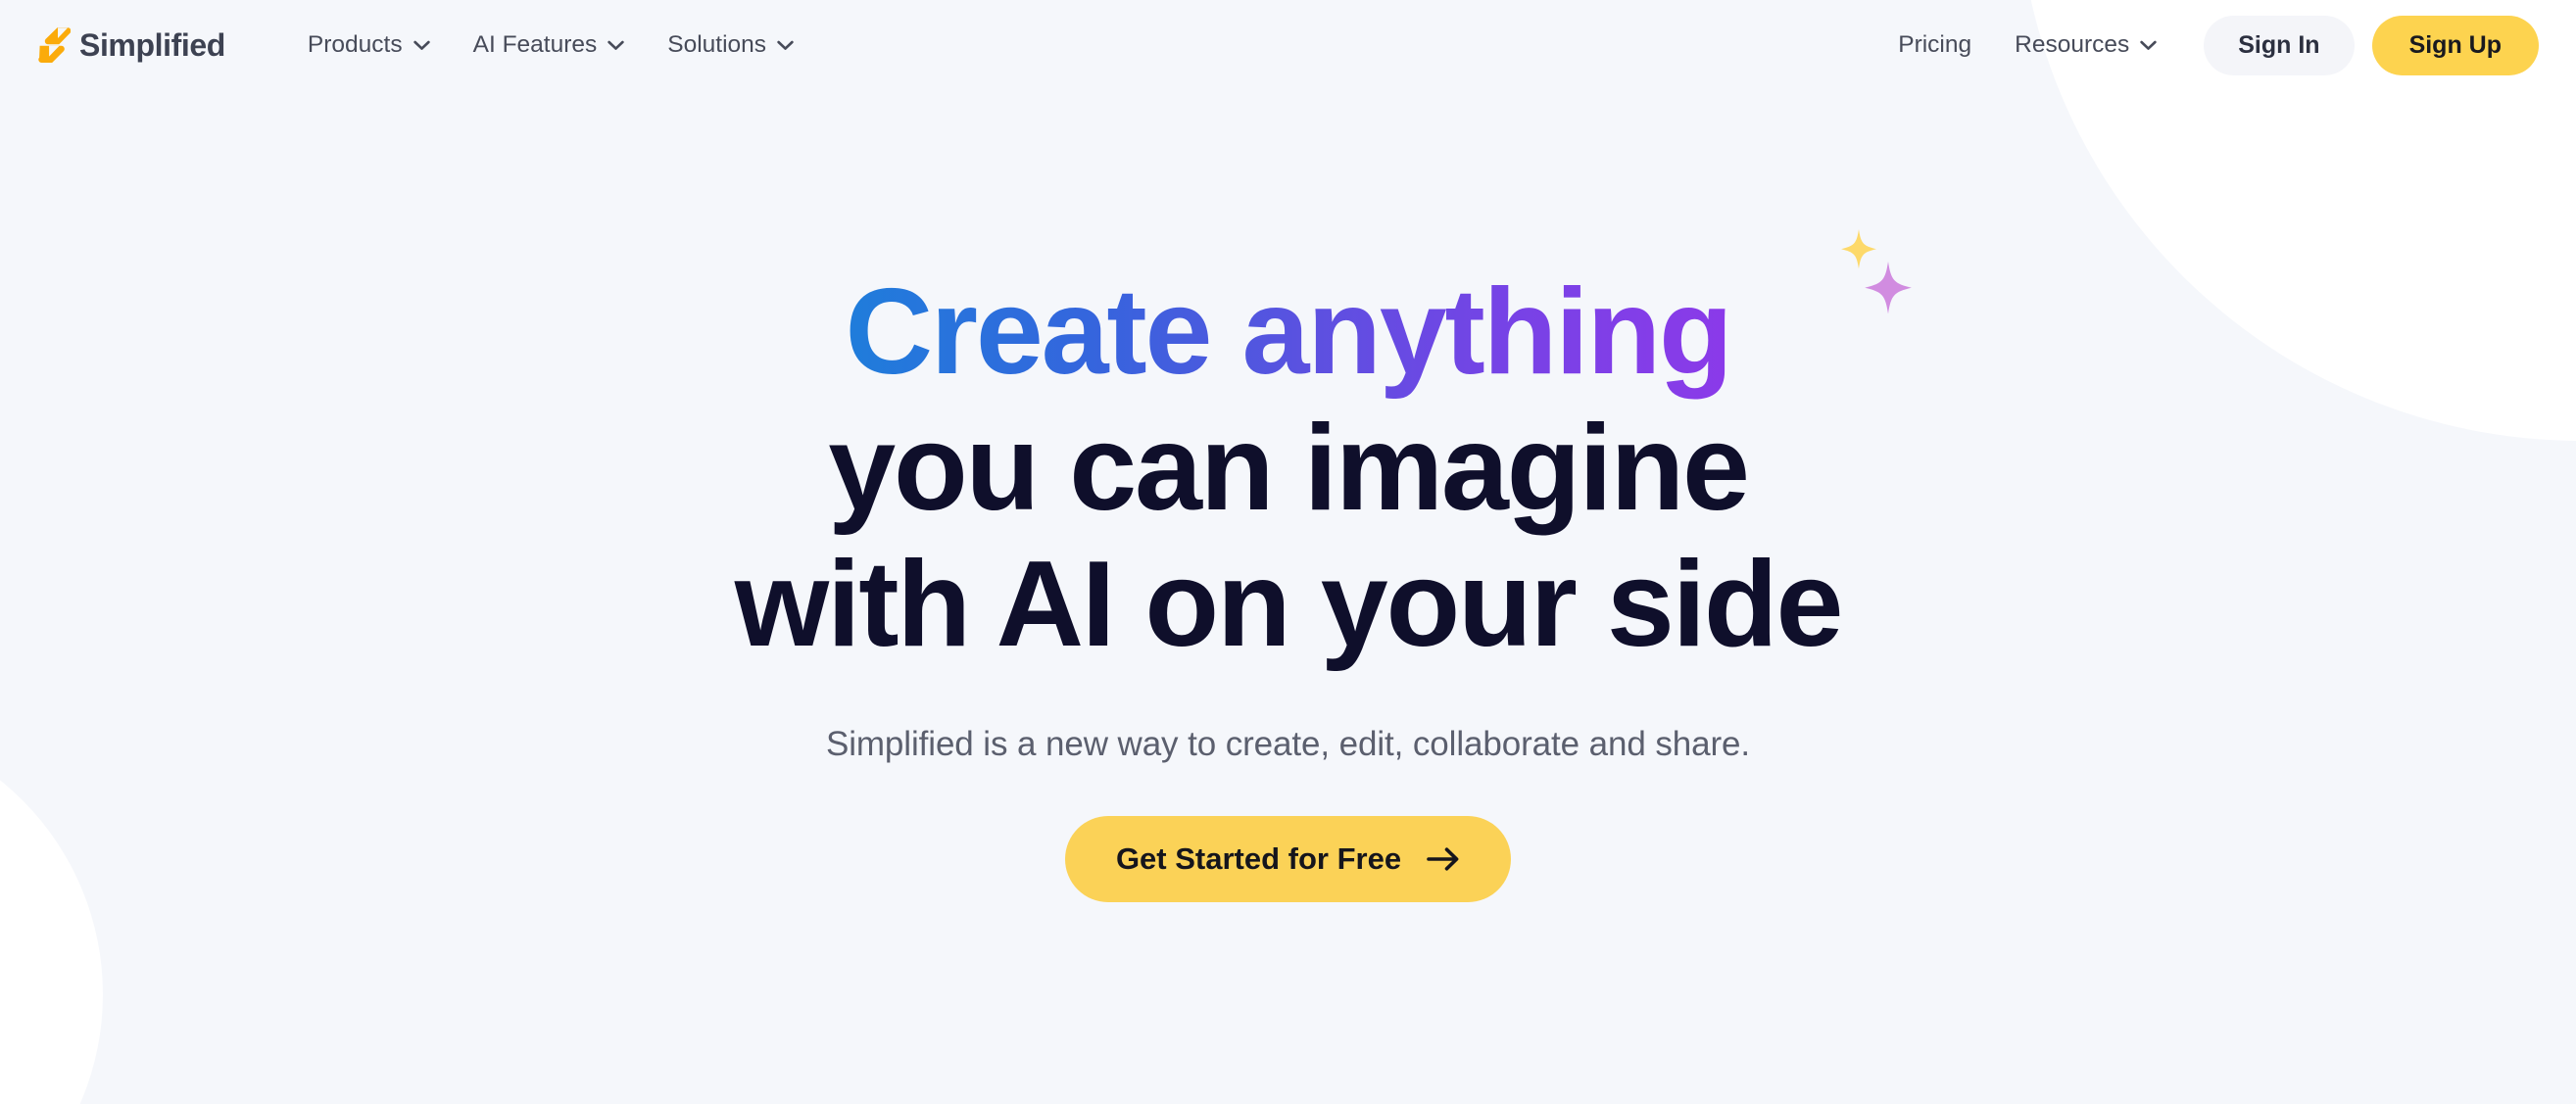 The width and height of the screenshot is (2576, 1104). Describe the element at coordinates (2455, 45) in the screenshot. I see `sign-up-button: Sign Up` at that location.